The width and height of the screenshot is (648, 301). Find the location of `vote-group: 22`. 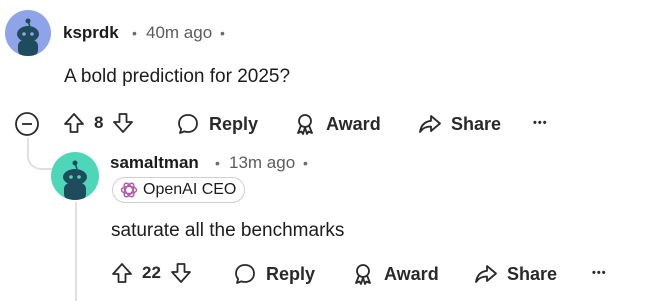

vote-group: 22 is located at coordinates (151, 273).